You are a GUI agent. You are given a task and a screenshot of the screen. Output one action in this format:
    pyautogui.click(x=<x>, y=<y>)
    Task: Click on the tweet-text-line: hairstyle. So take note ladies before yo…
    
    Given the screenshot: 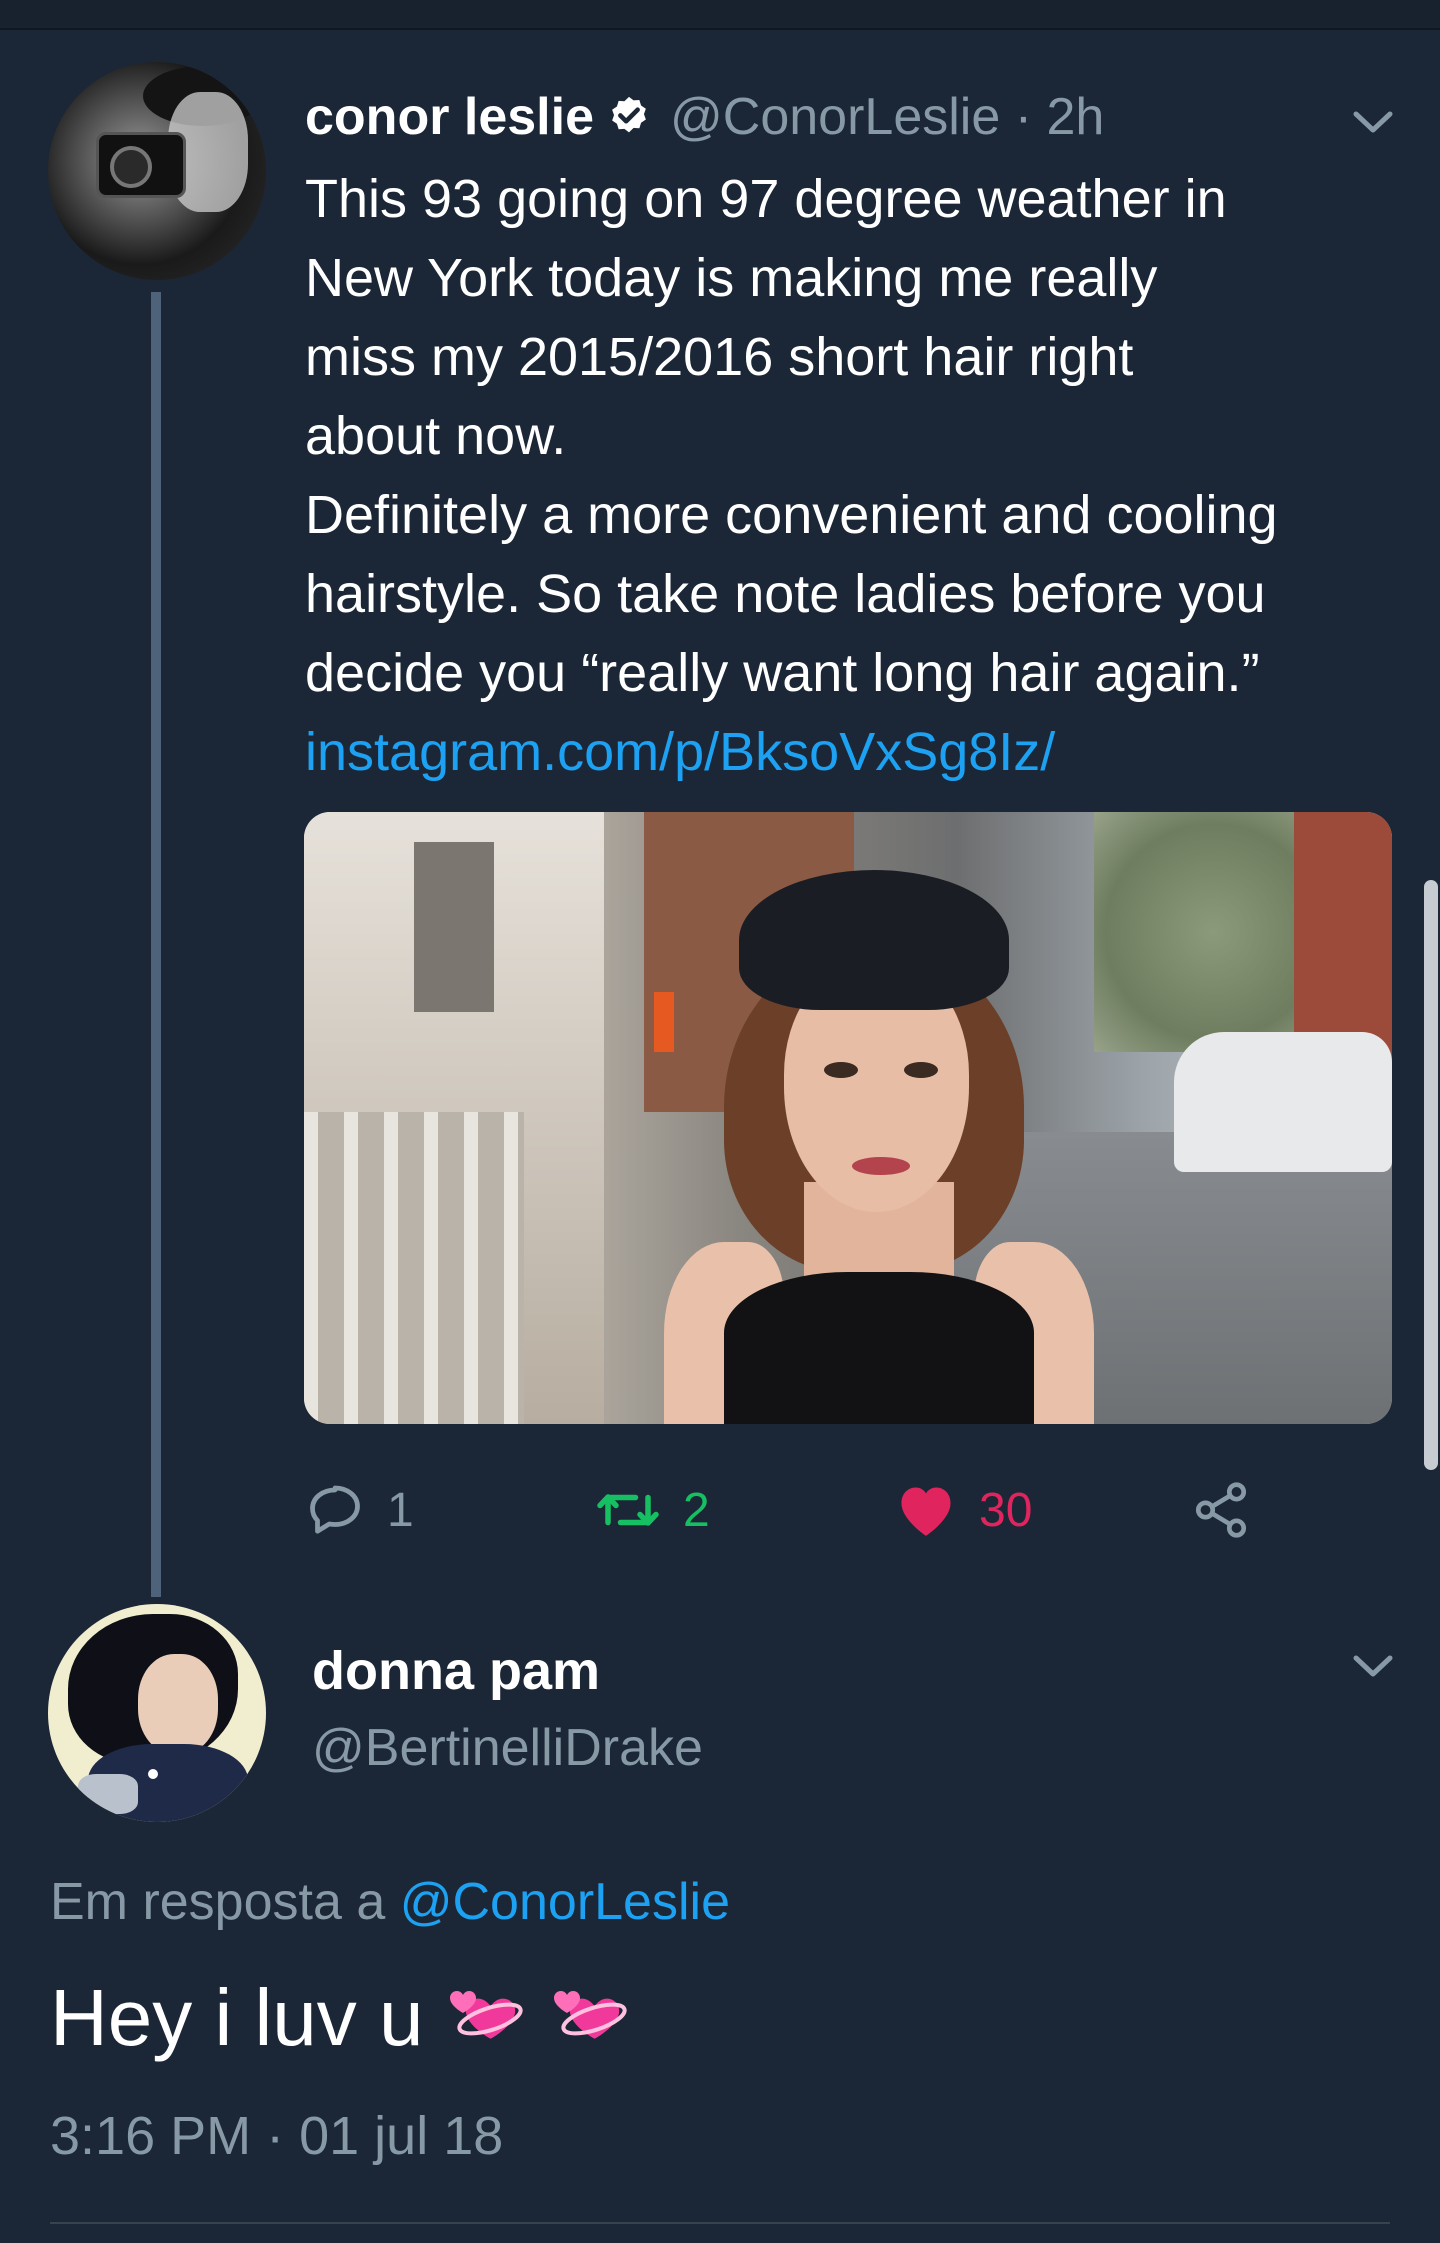 What is the action you would take?
    pyautogui.click(x=785, y=594)
    